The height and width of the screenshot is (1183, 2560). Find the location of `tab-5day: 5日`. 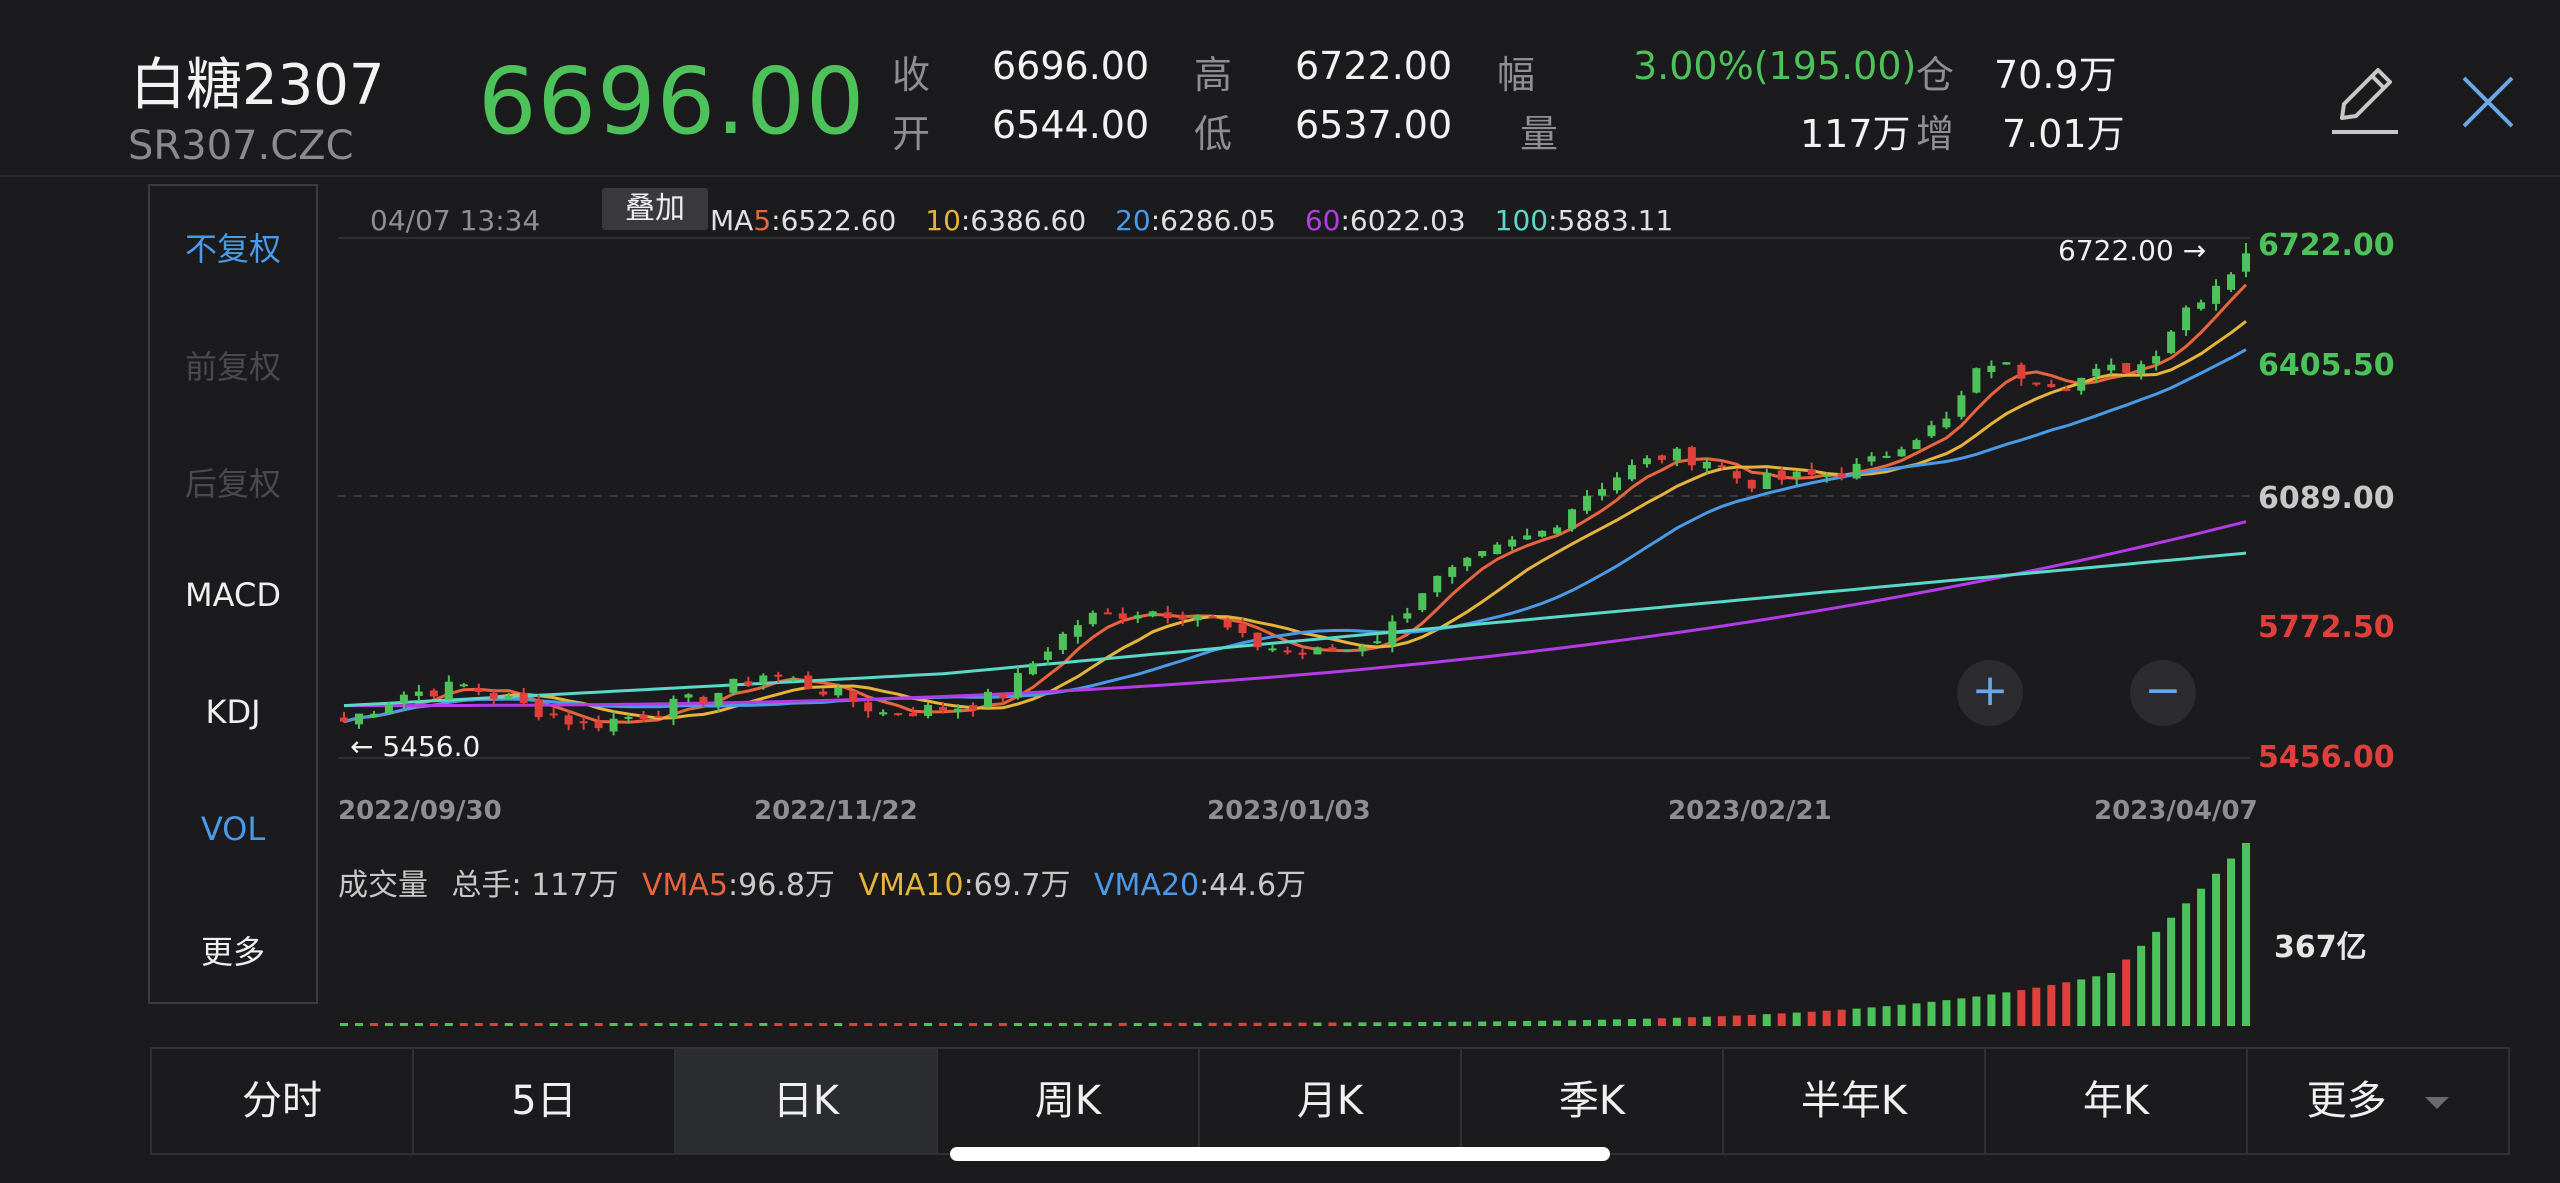

tab-5day: 5日 is located at coordinates (545, 1101).